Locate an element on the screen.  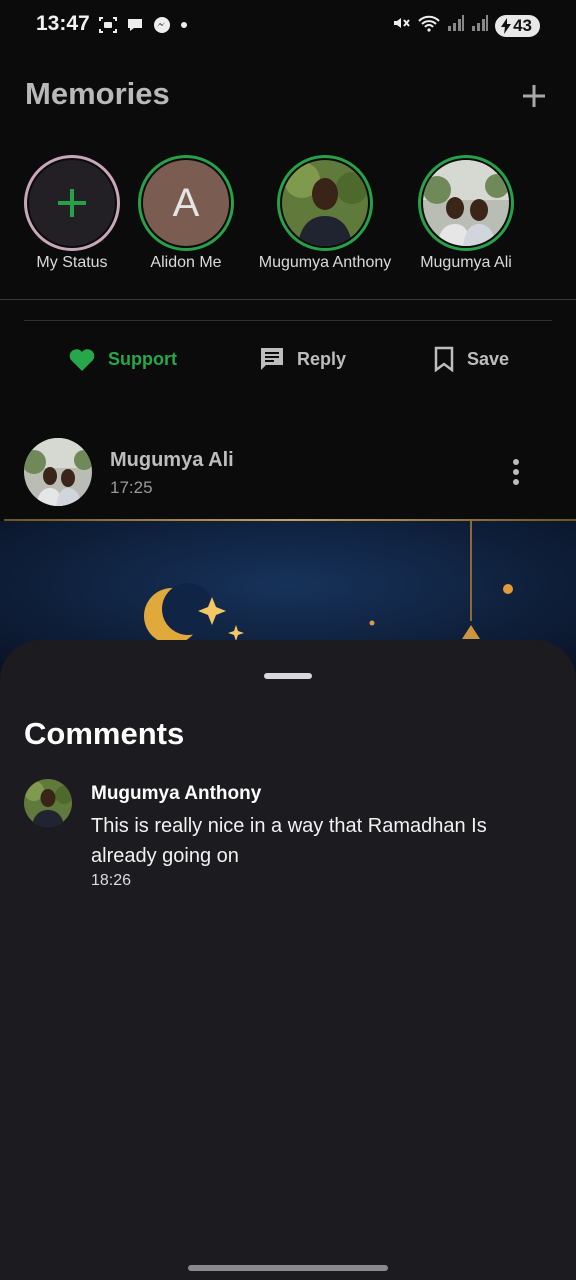
comment-time: 18:26 is located at coordinates (111, 880).